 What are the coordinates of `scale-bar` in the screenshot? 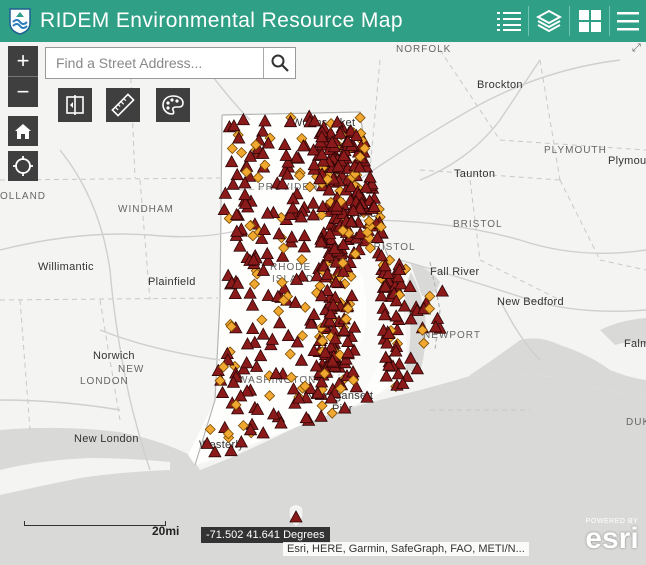 It's located at (95, 523).